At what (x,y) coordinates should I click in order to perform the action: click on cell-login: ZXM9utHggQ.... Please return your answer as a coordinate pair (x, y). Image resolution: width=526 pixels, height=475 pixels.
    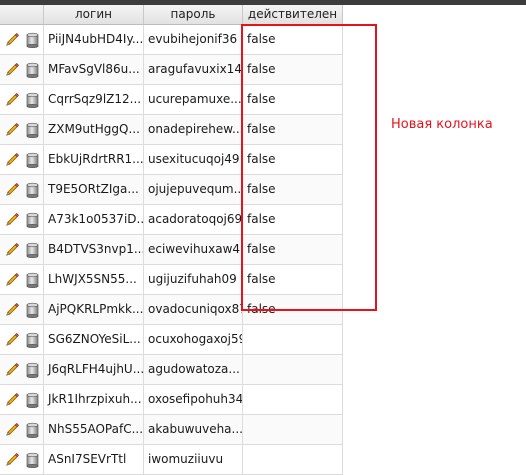
    Looking at the image, I should click on (94, 129).